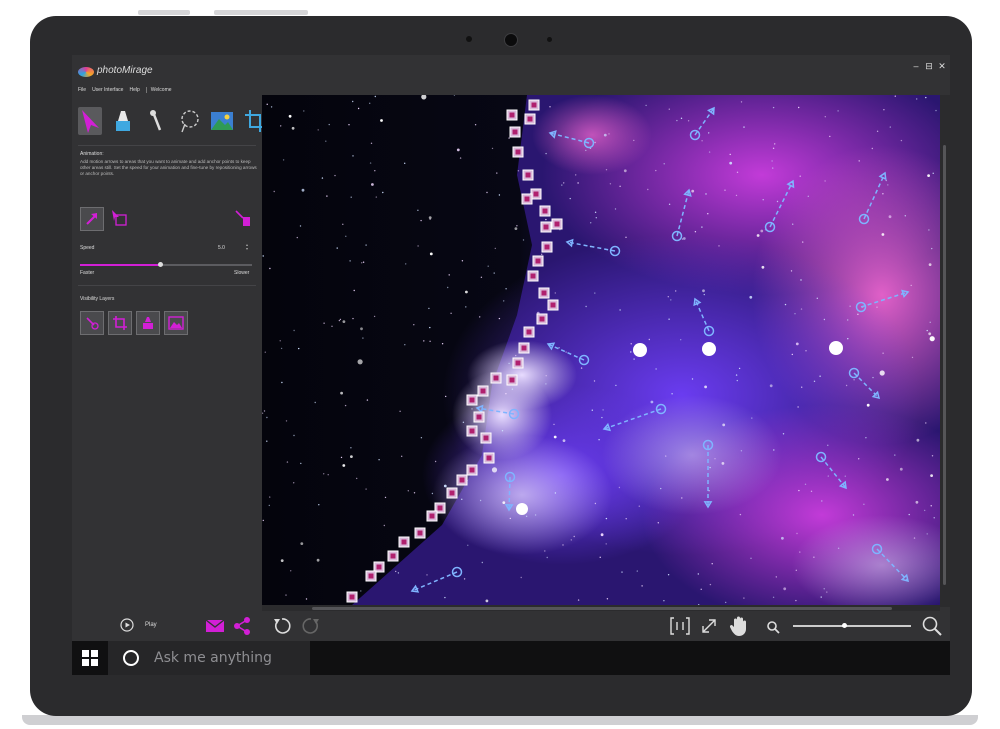 The image size is (1000, 729). I want to click on zoom-out-button, so click(773, 629).